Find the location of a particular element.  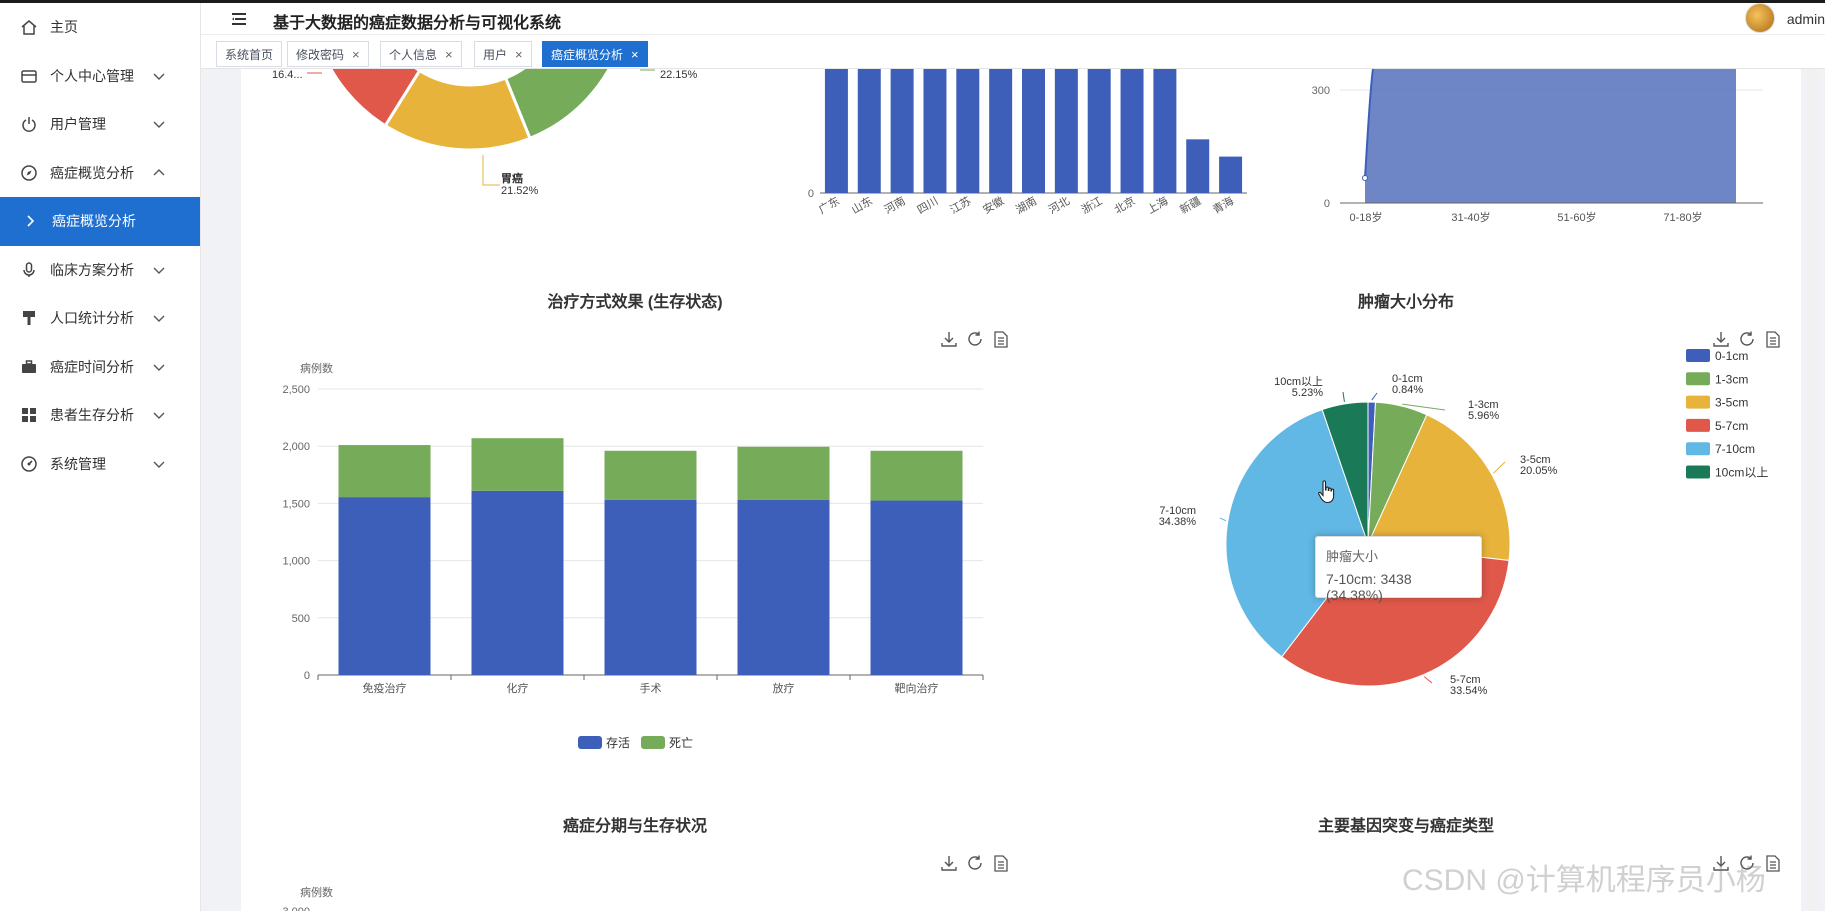

chart-title-stage: 癌症分期与生存状况 is located at coordinates (635, 826).